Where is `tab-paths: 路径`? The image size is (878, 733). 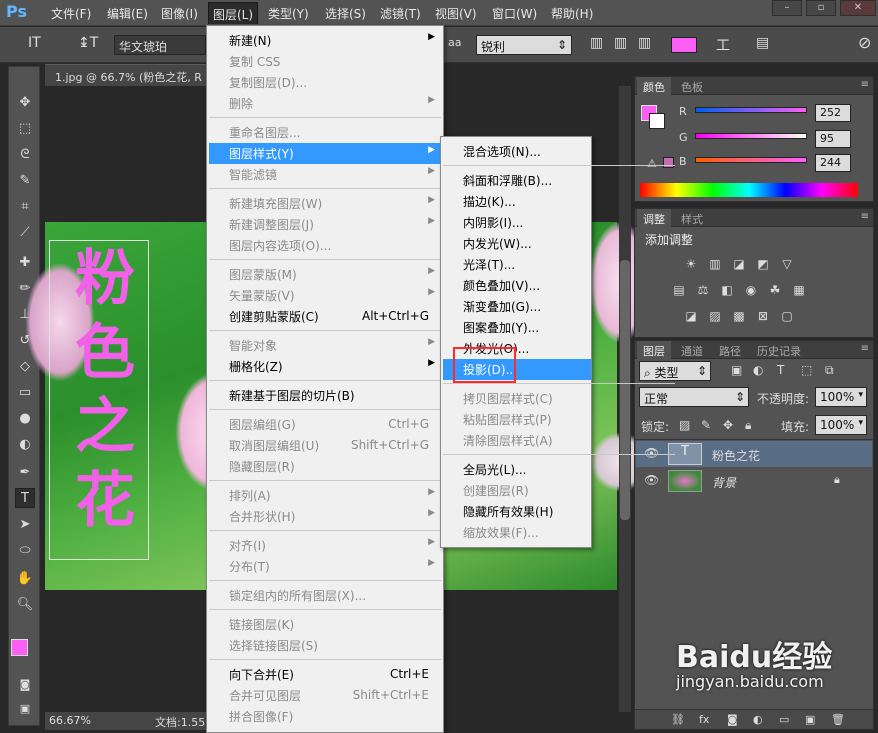
tab-paths: 路径 is located at coordinates (730, 351).